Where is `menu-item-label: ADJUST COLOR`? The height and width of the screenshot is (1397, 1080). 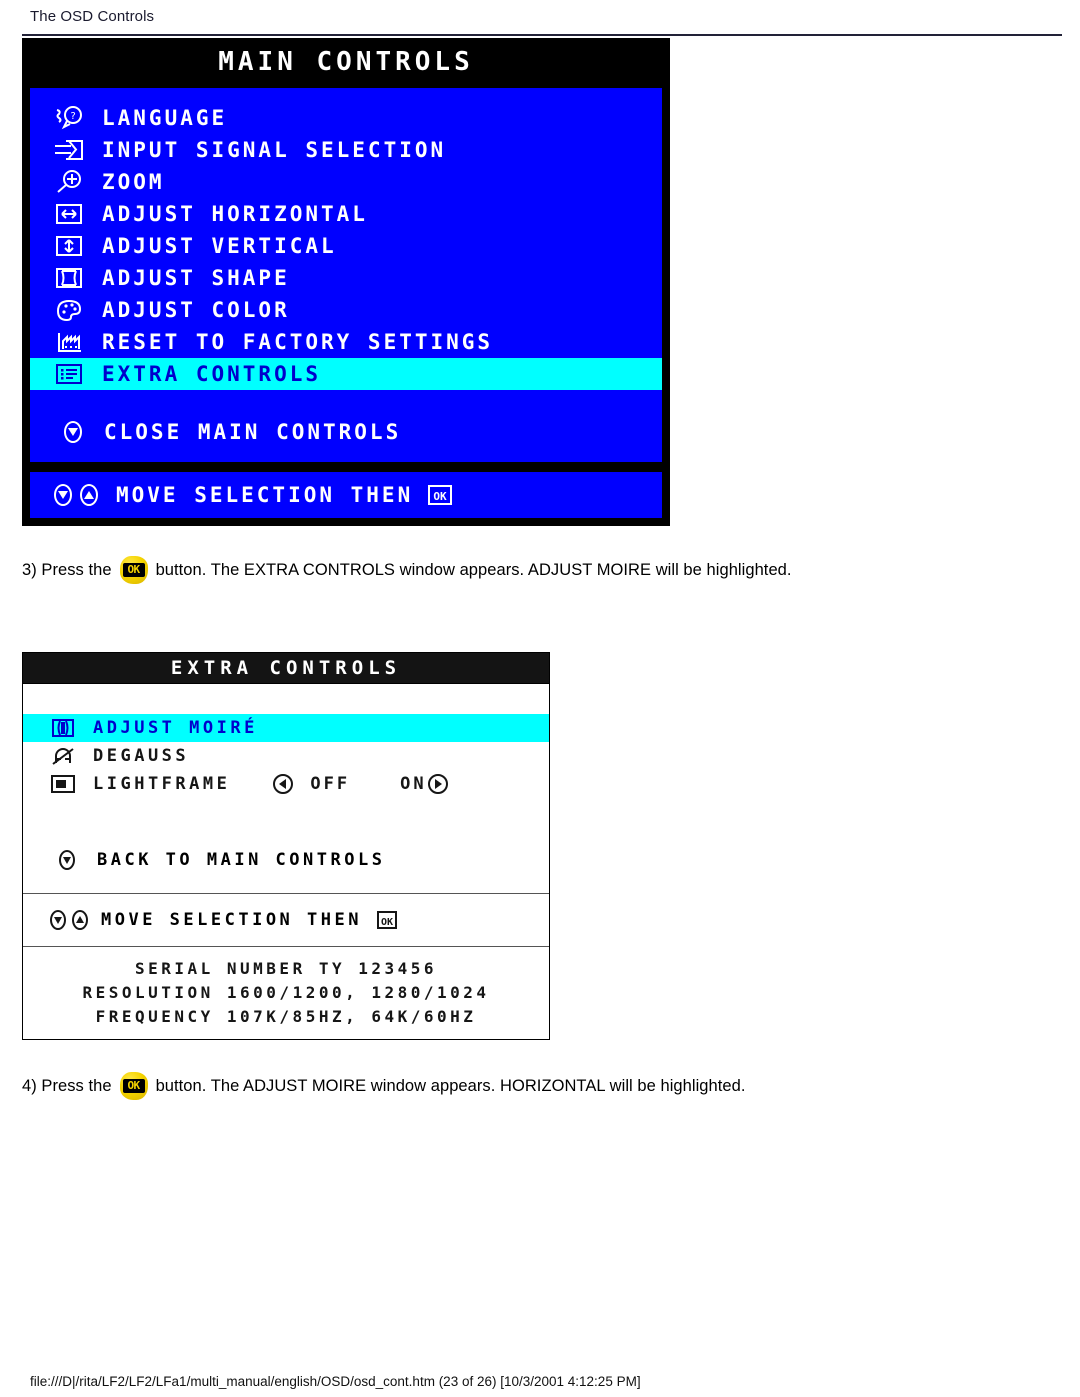 menu-item-label: ADJUST COLOR is located at coordinates (196, 310).